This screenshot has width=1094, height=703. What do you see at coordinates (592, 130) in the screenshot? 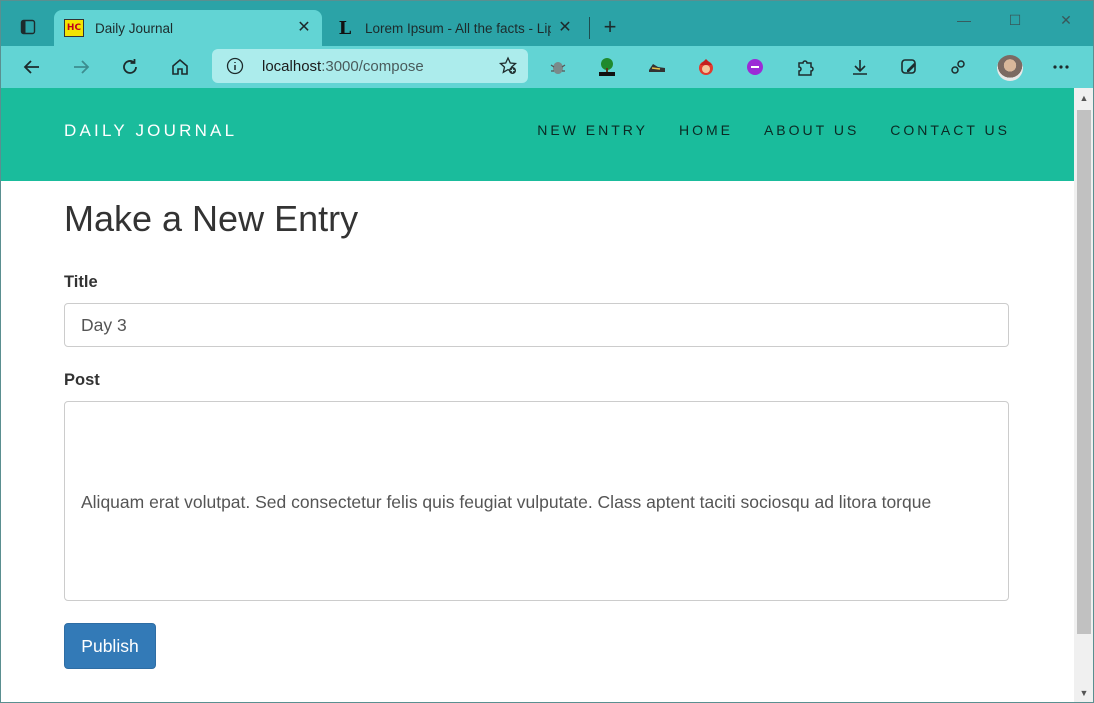
I see `nav-new-entry: NEW ENTRY` at bounding box center [592, 130].